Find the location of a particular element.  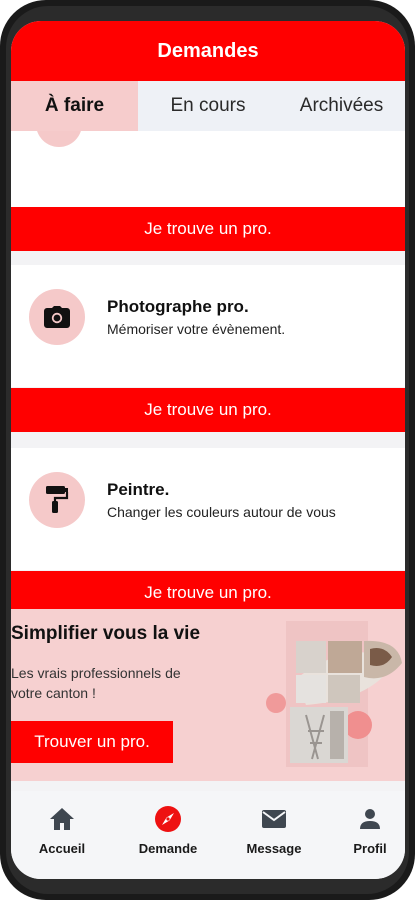

paint-roller-icon is located at coordinates (57, 500).